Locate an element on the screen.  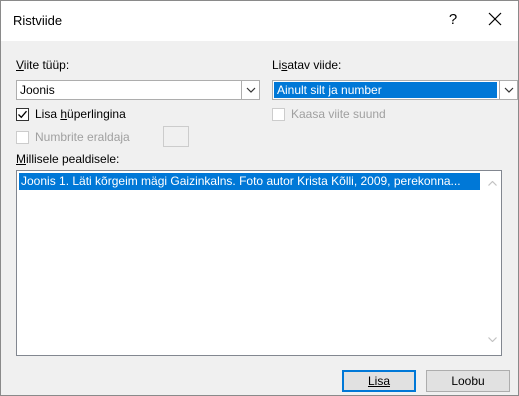
hyperlink-checkbox is located at coordinates (22, 114).